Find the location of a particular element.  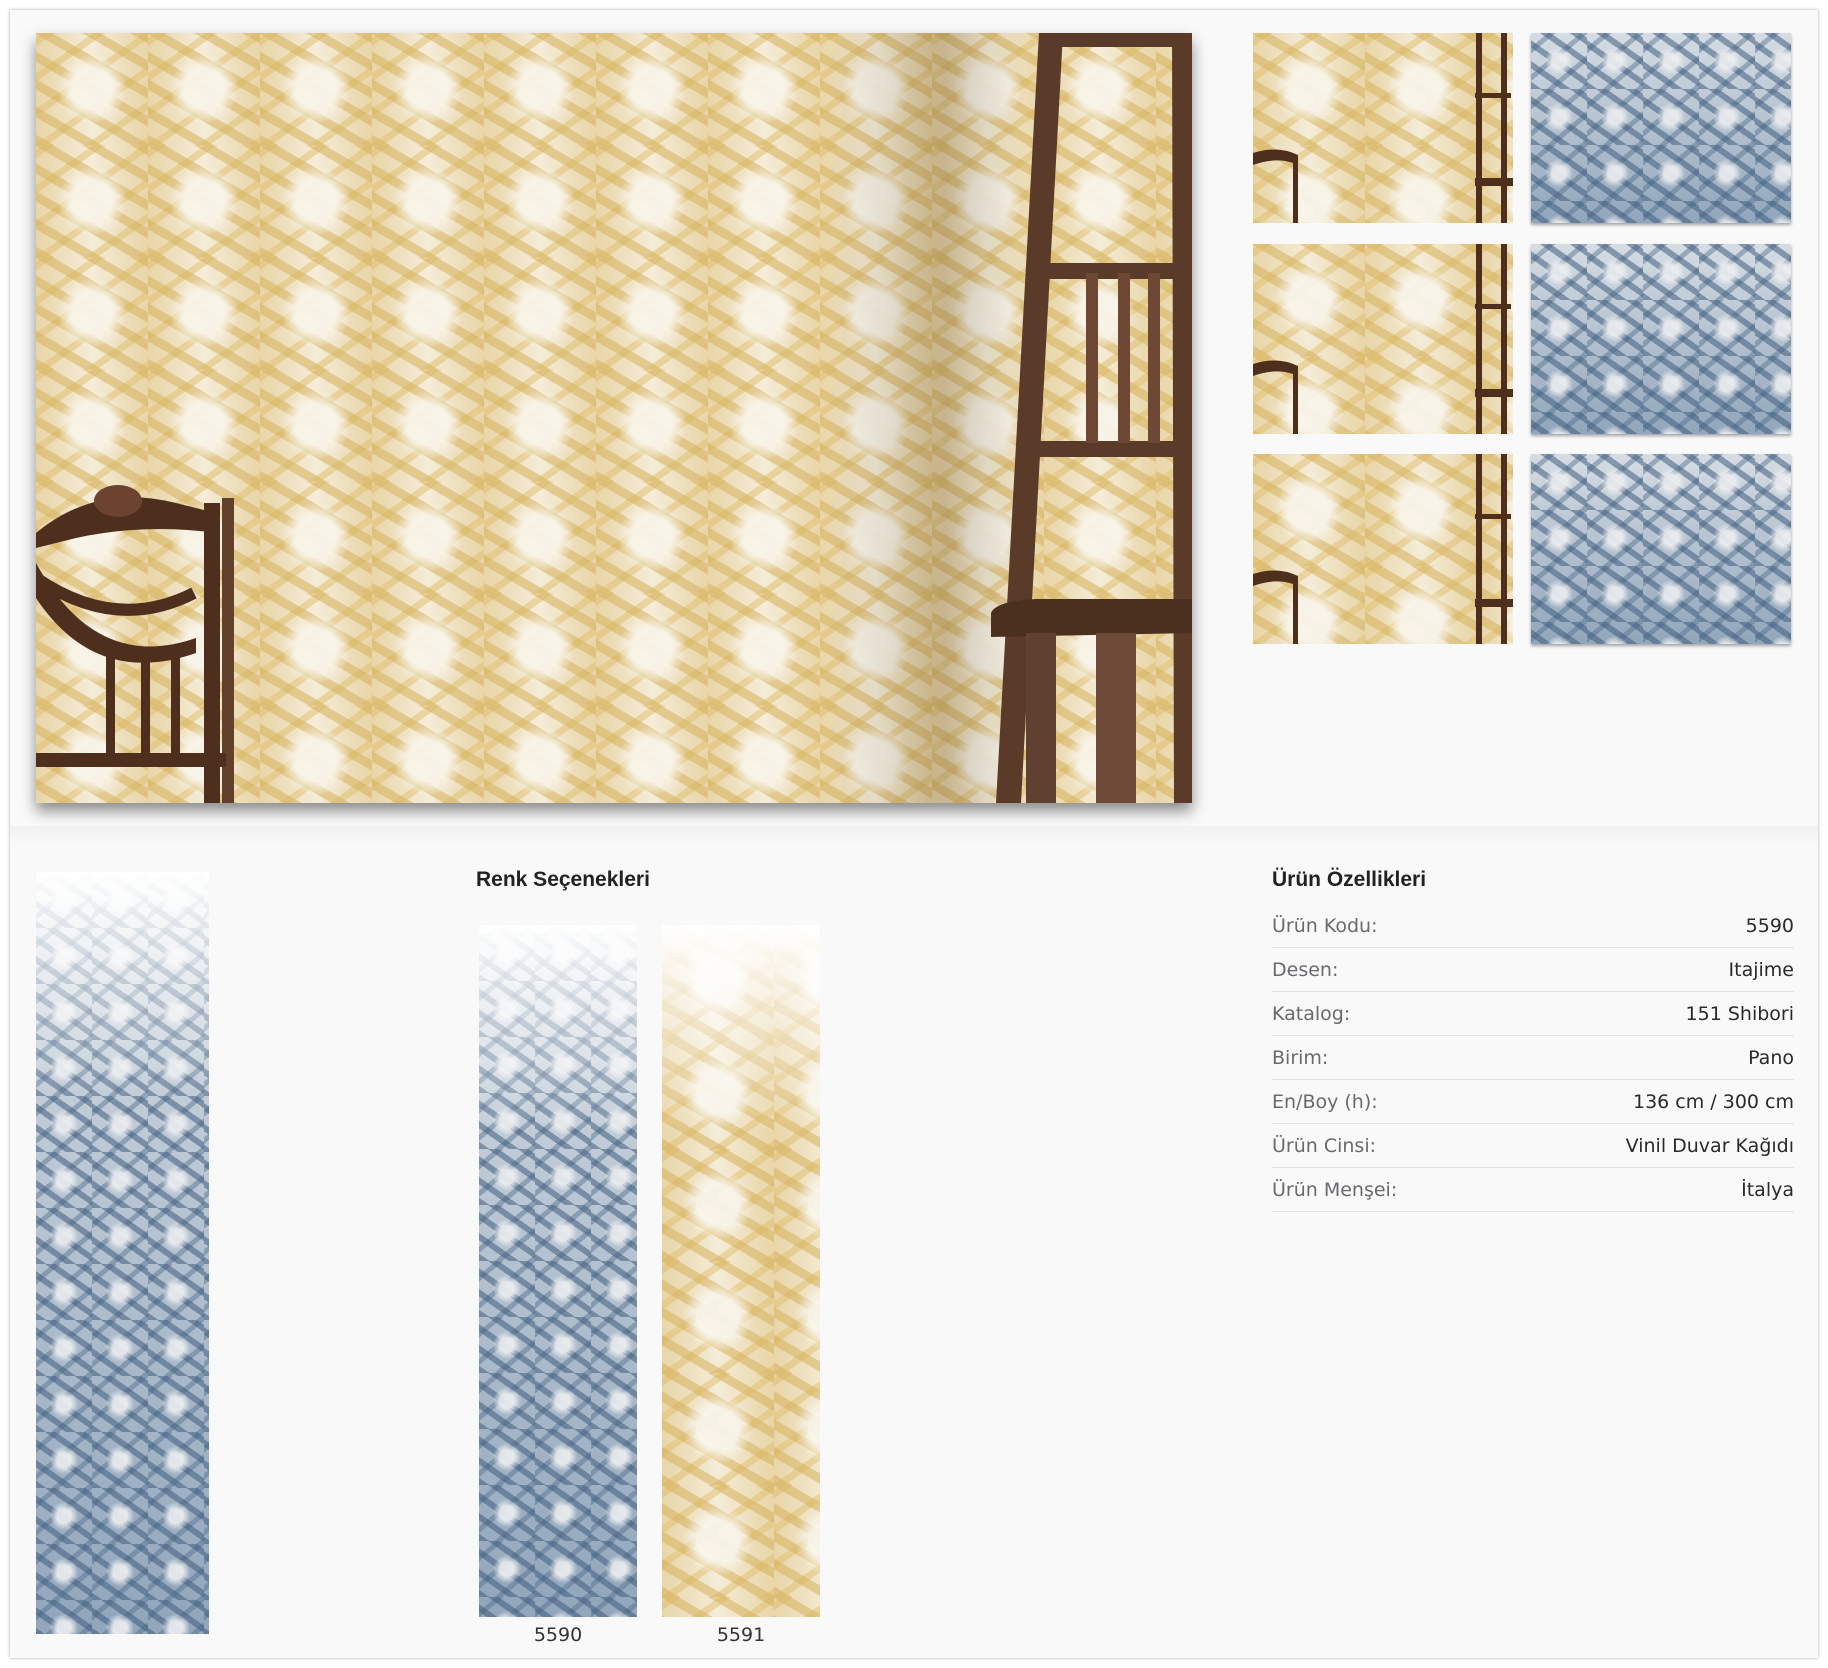

product-roll-preview is located at coordinates (122, 1253).